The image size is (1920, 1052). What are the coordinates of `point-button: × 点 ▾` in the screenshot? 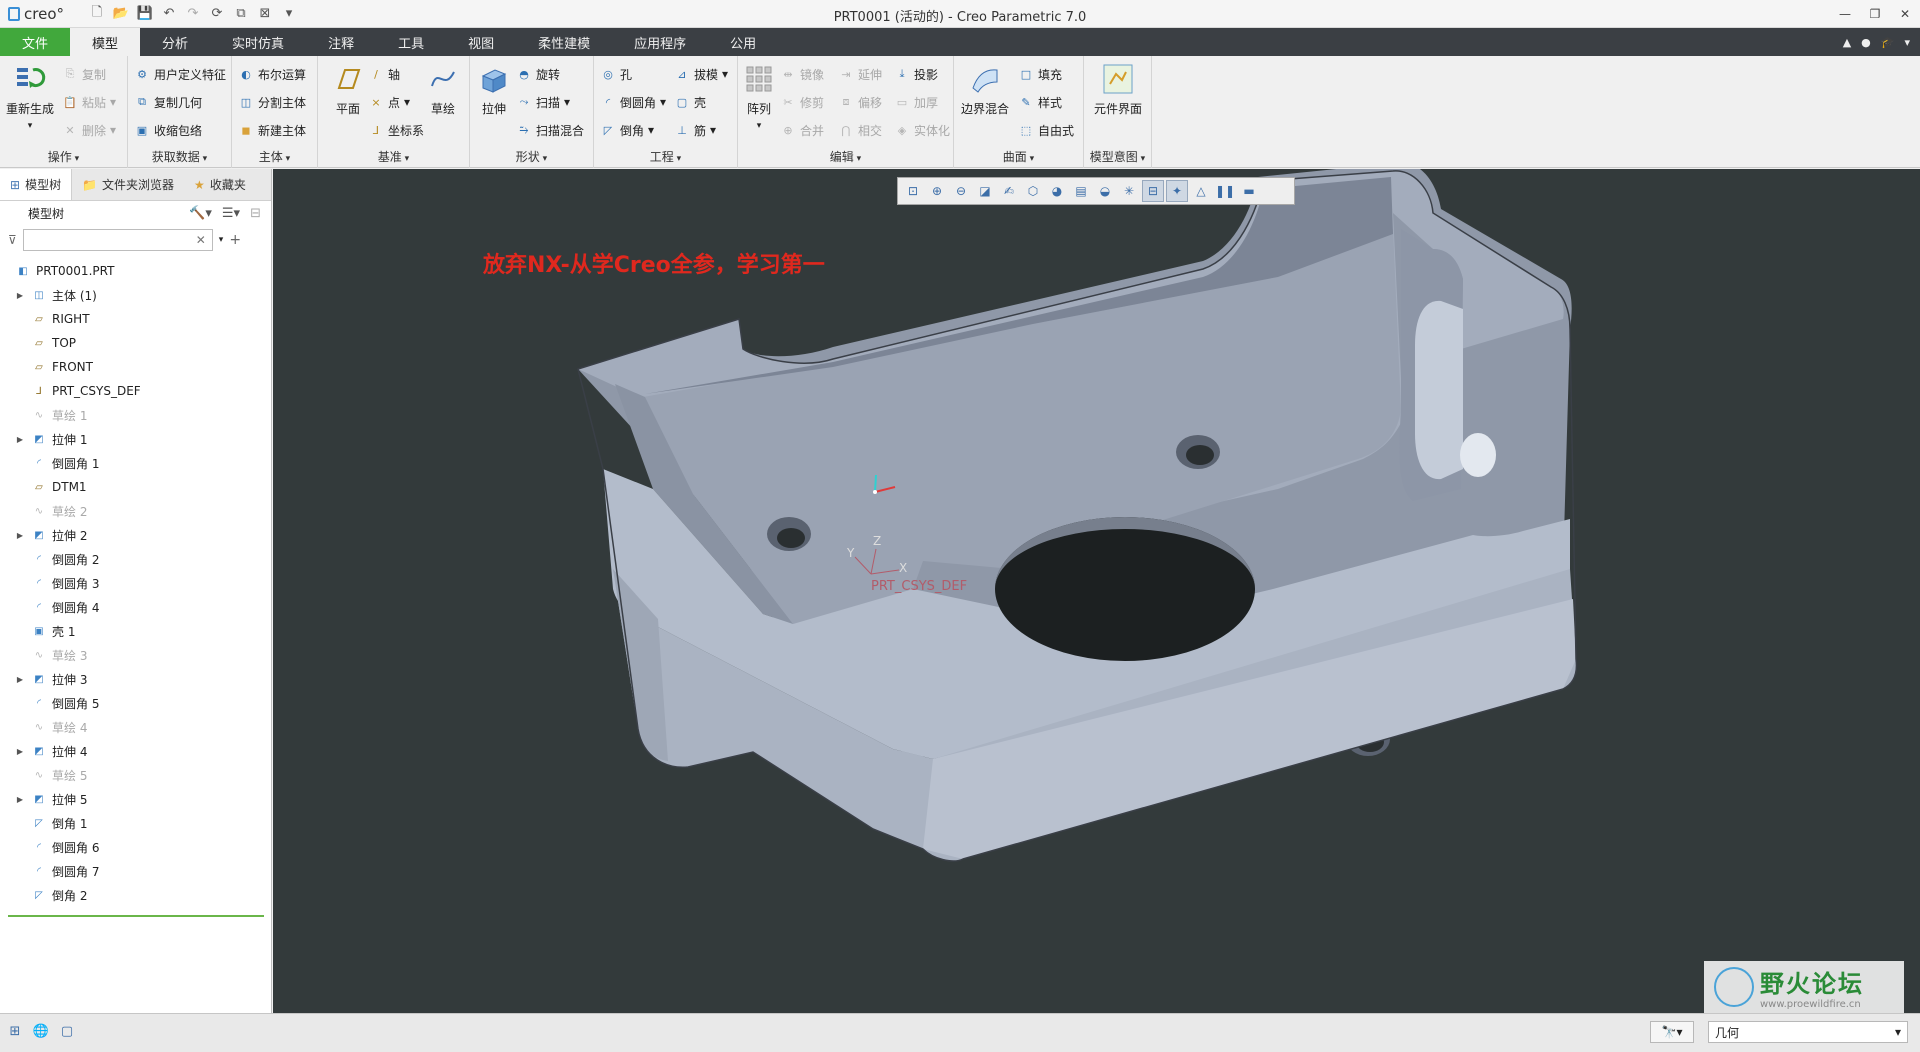 It's located at (389, 102).